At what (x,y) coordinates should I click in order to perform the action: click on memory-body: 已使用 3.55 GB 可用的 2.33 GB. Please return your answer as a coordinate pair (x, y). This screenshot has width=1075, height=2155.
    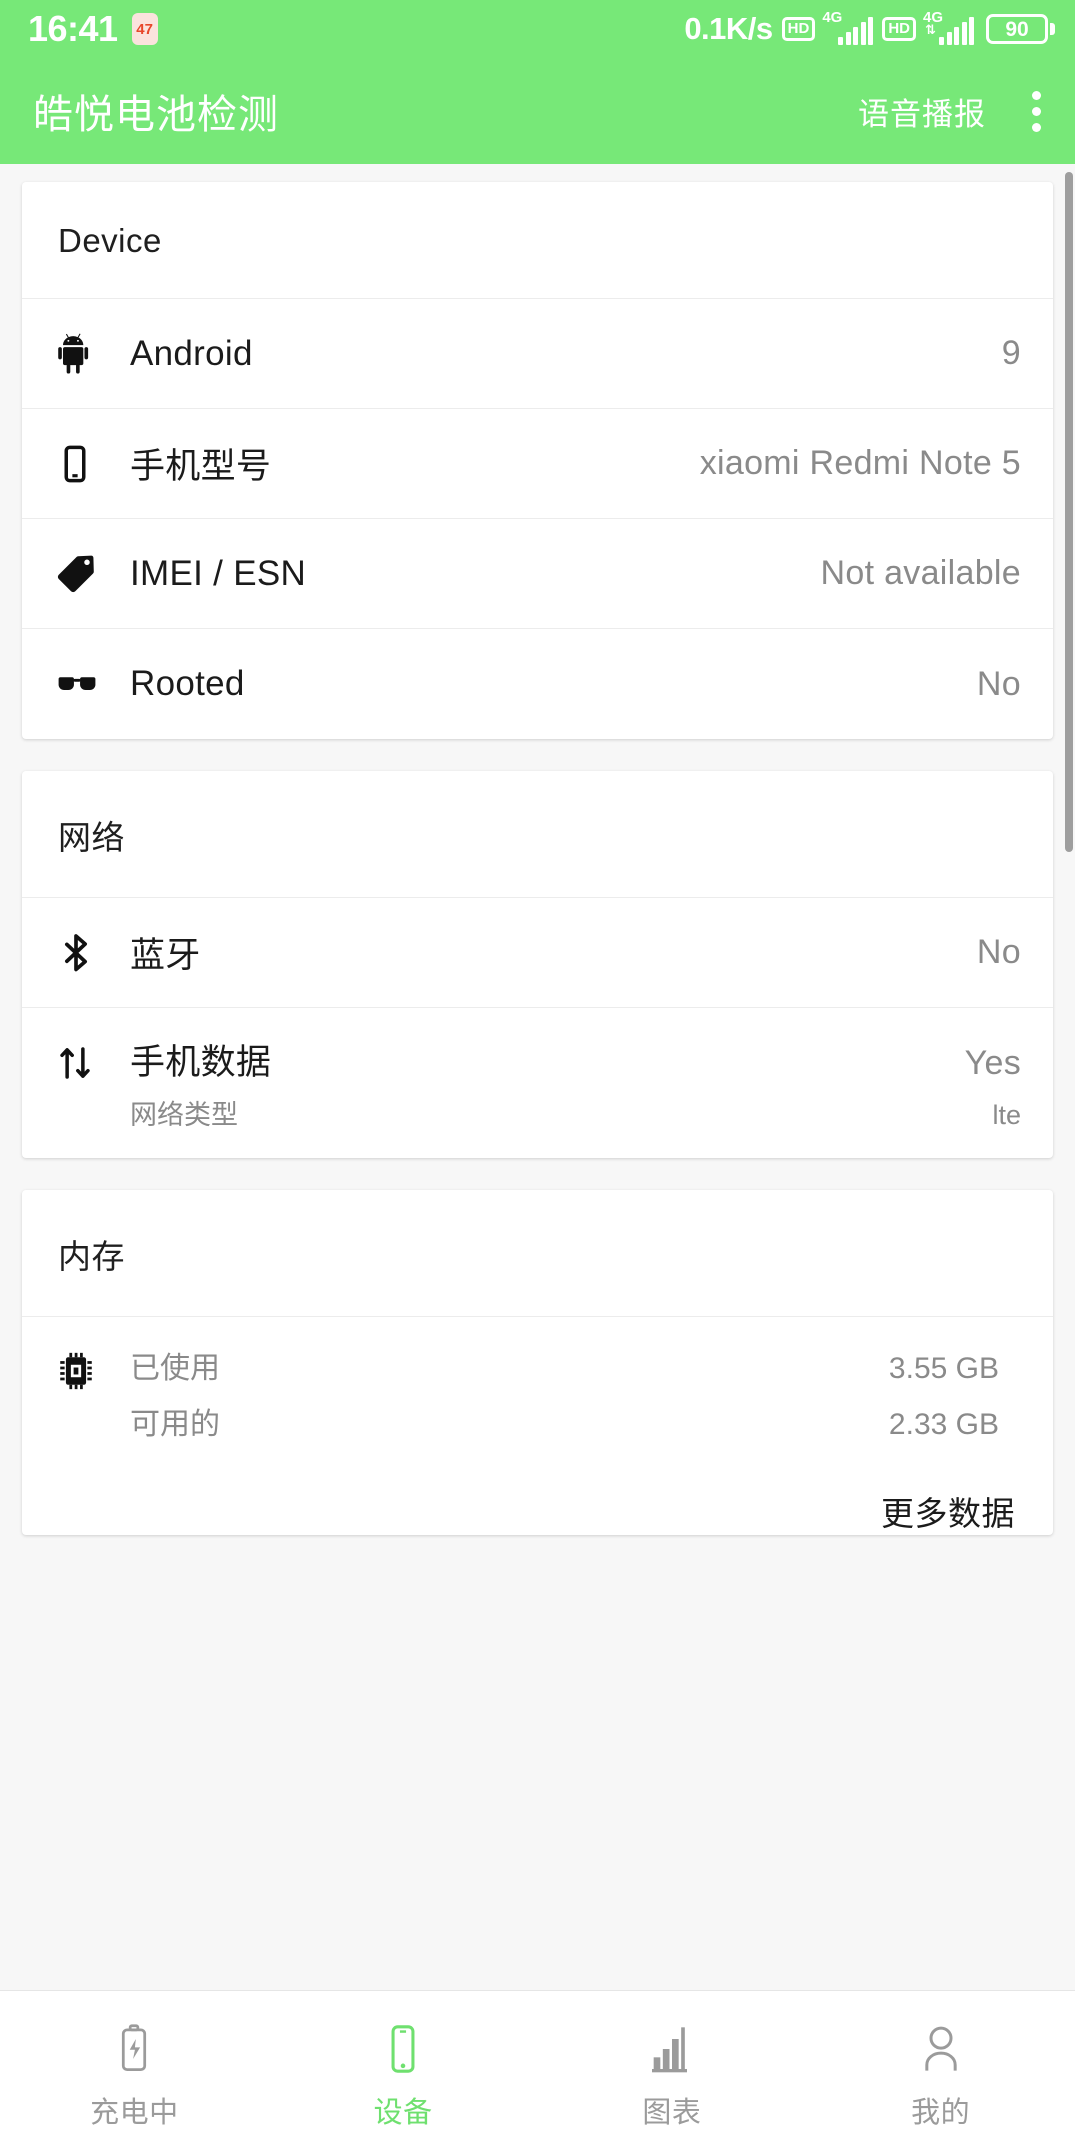
    Looking at the image, I should click on (575, 1399).